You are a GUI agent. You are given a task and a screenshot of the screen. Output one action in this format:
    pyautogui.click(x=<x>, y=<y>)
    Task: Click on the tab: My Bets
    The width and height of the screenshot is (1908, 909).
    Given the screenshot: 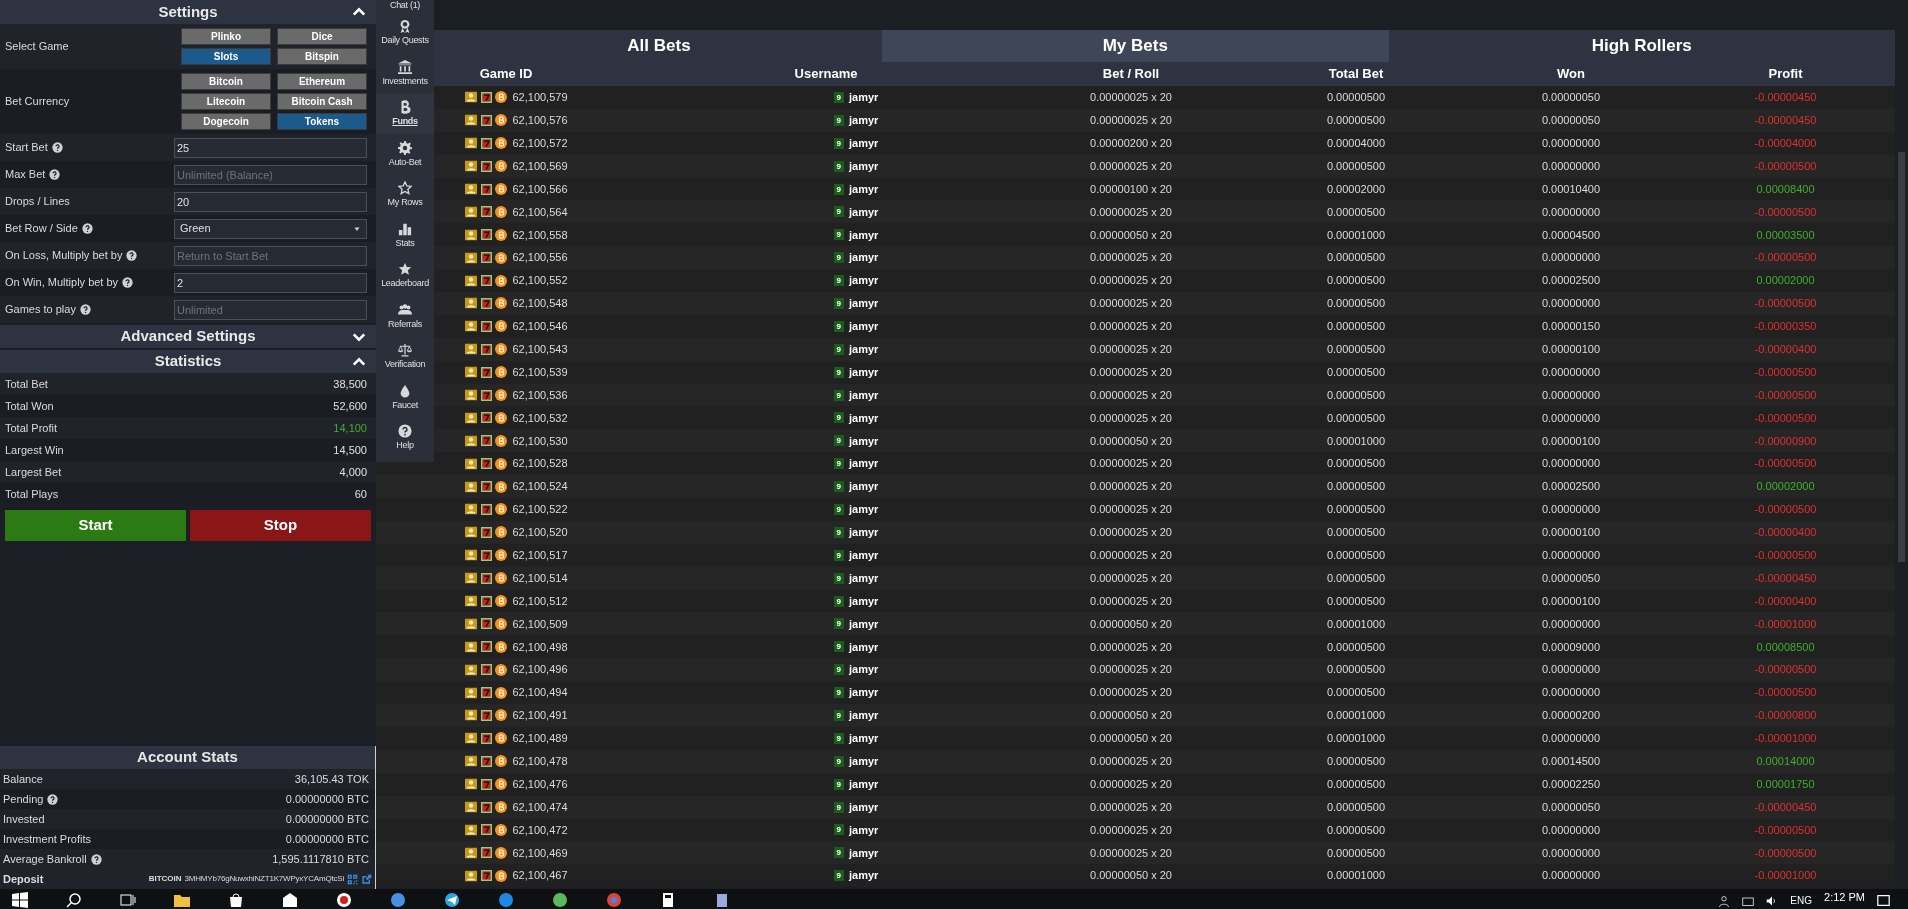 What is the action you would take?
    pyautogui.click(x=1135, y=46)
    